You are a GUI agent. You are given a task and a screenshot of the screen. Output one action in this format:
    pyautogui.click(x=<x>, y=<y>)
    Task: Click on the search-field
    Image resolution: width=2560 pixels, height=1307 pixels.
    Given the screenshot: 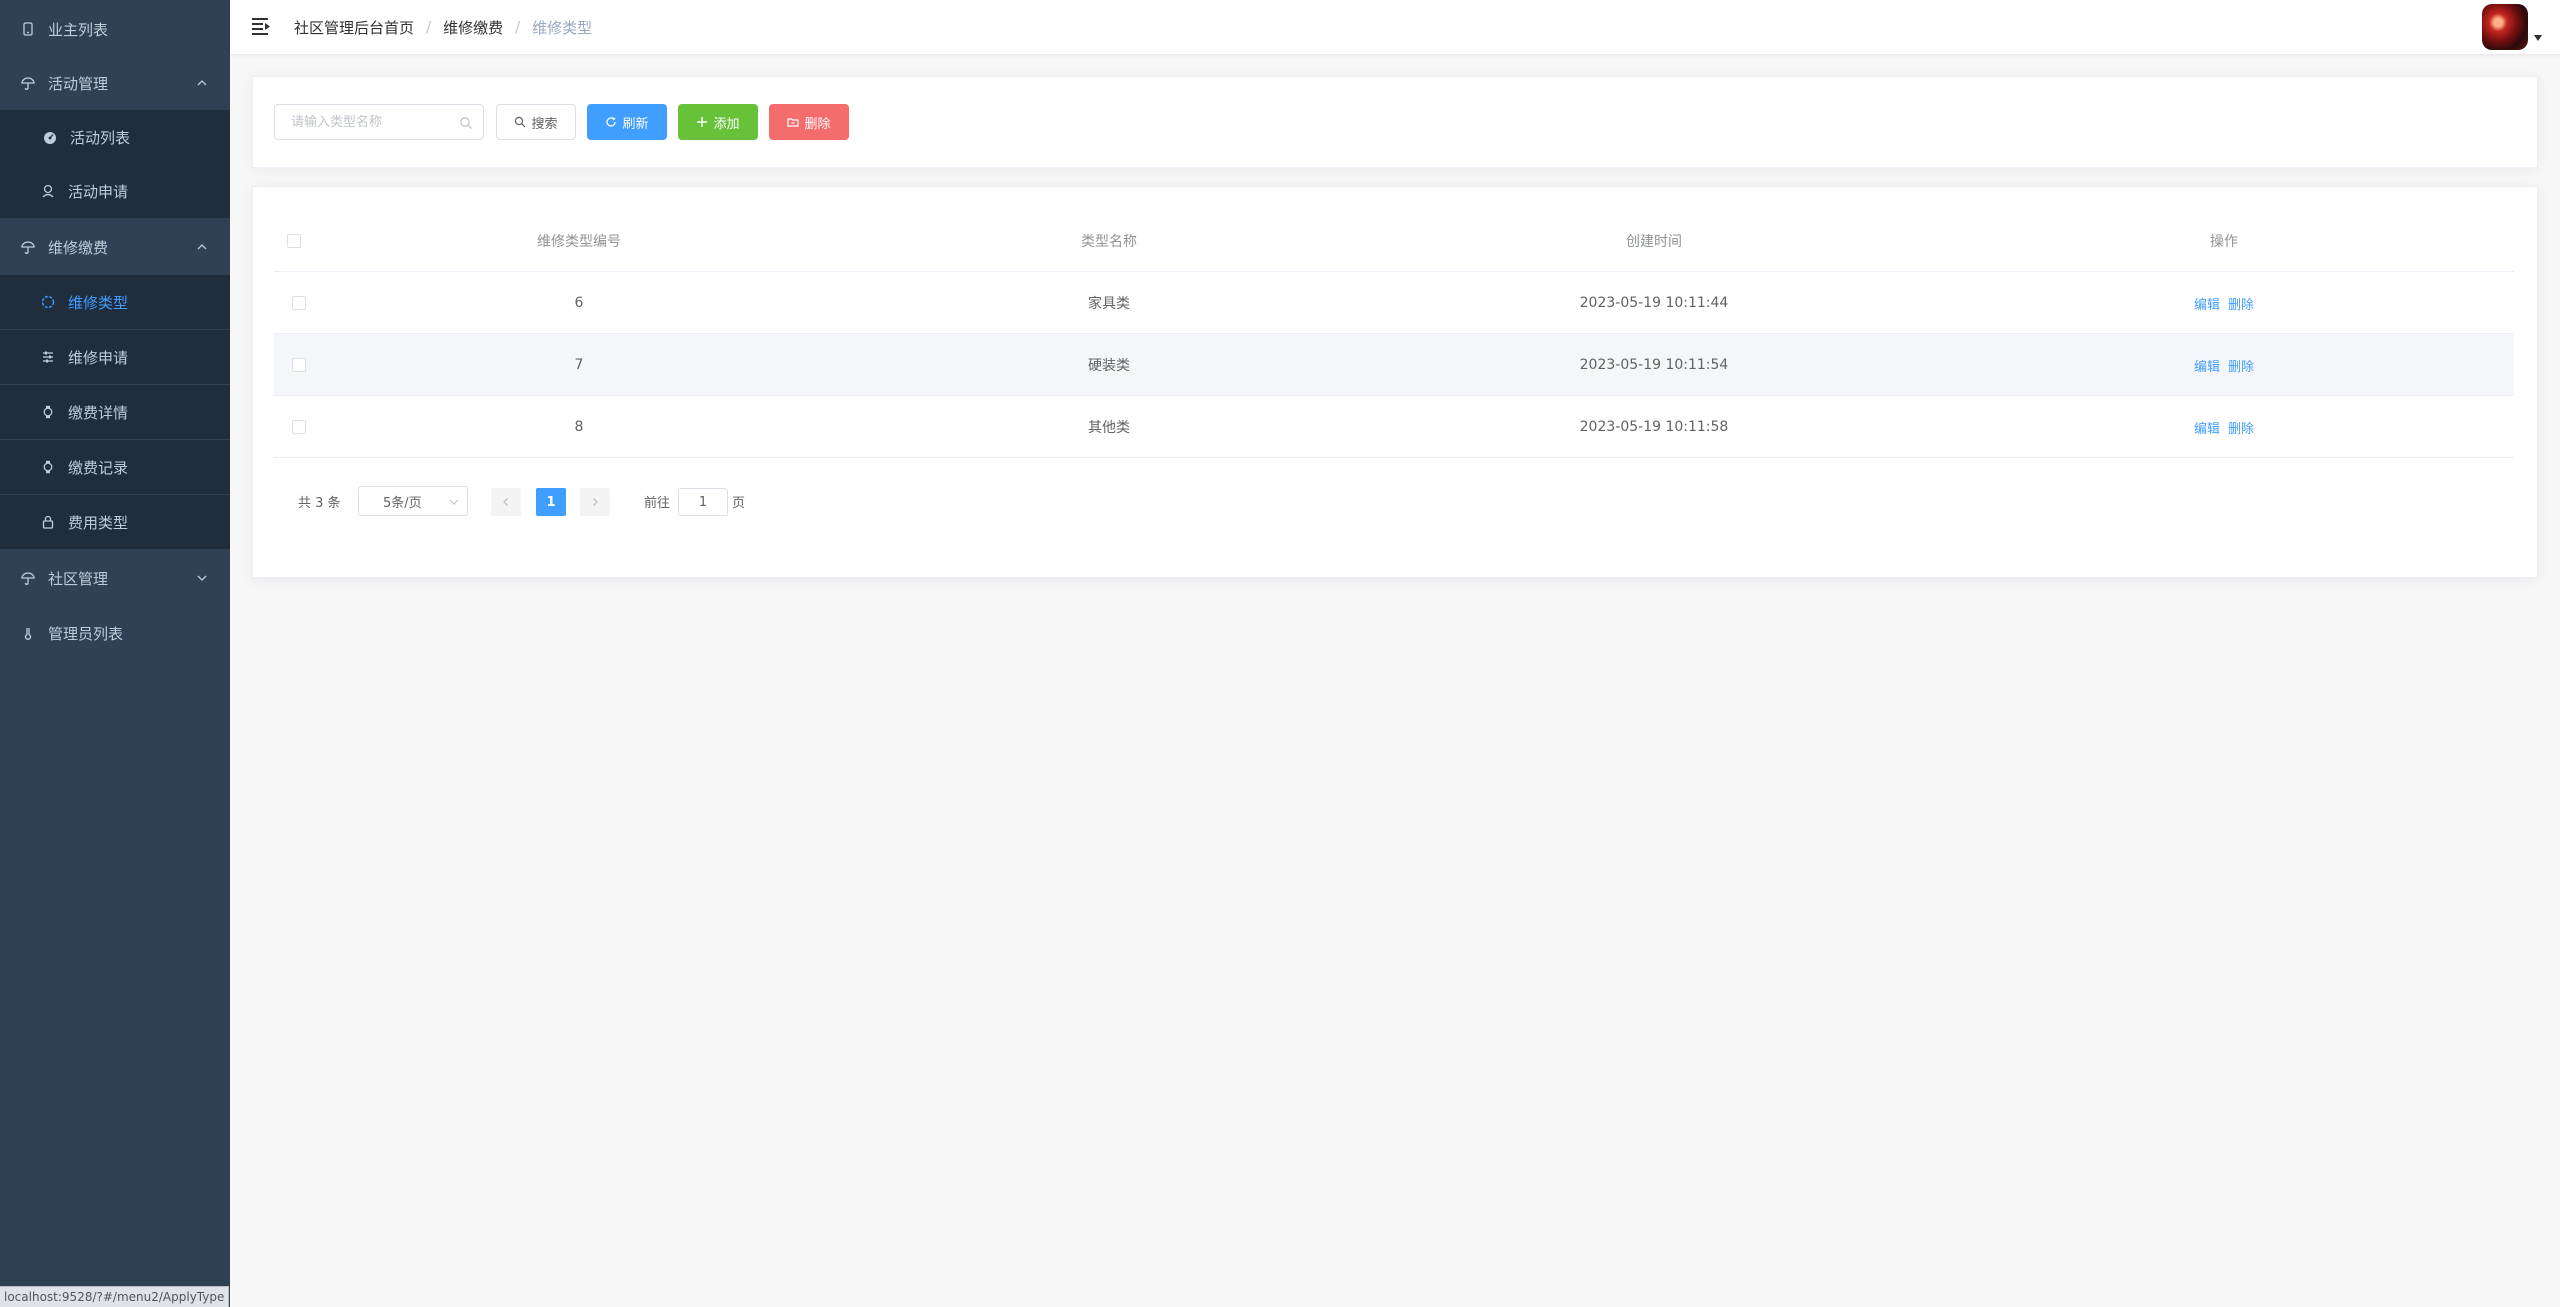 What is the action you would take?
    pyautogui.click(x=379, y=122)
    